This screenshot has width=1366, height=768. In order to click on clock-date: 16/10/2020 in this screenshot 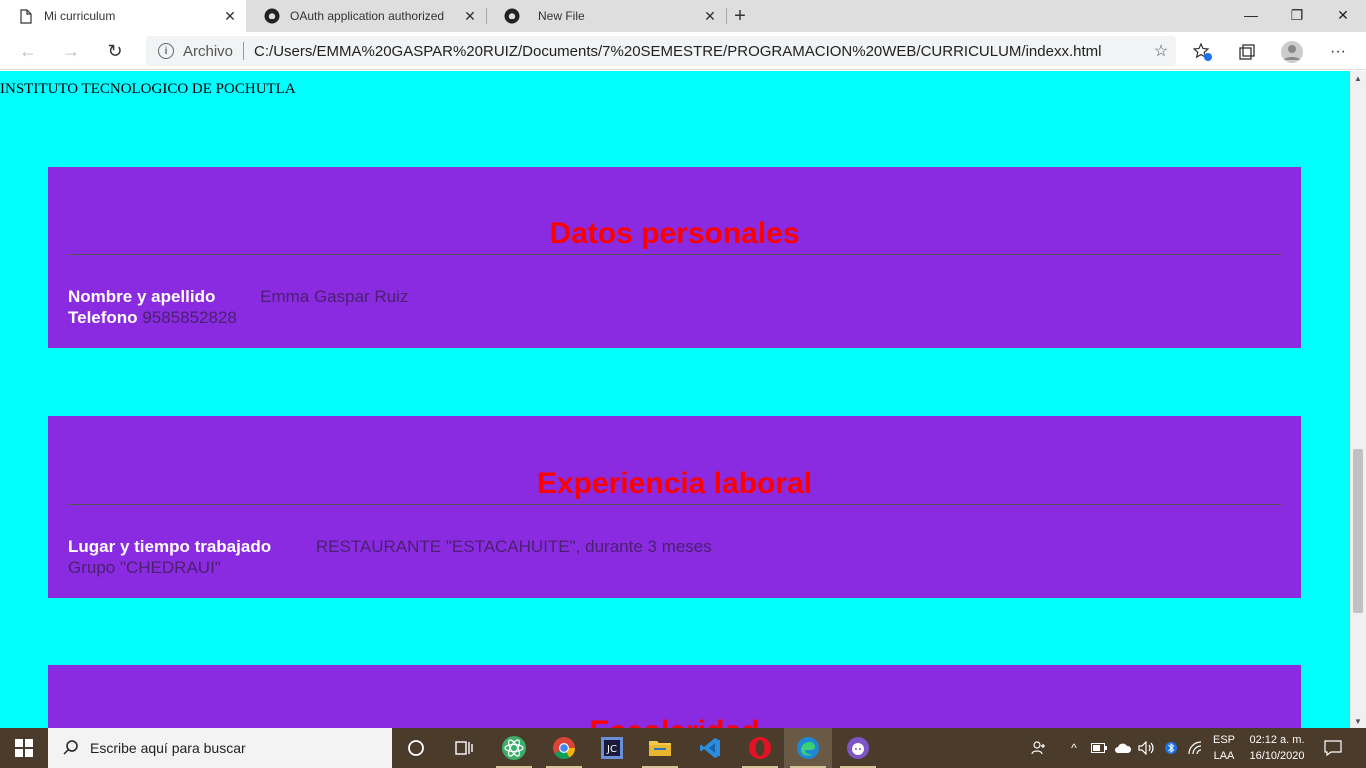, I will do `click(1277, 756)`.